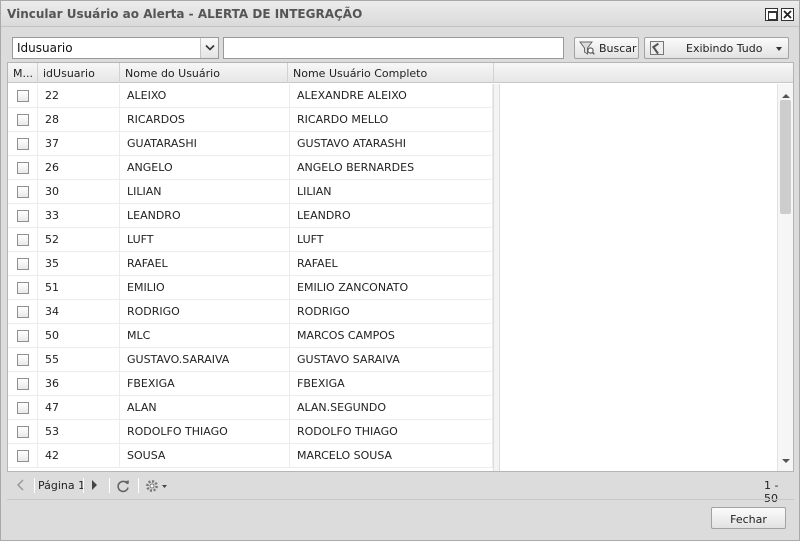 This screenshot has height=541, width=800. Describe the element at coordinates (250, 120) in the screenshot. I see `table-row: 28 RICARDOS RICARDO MELLO` at that location.